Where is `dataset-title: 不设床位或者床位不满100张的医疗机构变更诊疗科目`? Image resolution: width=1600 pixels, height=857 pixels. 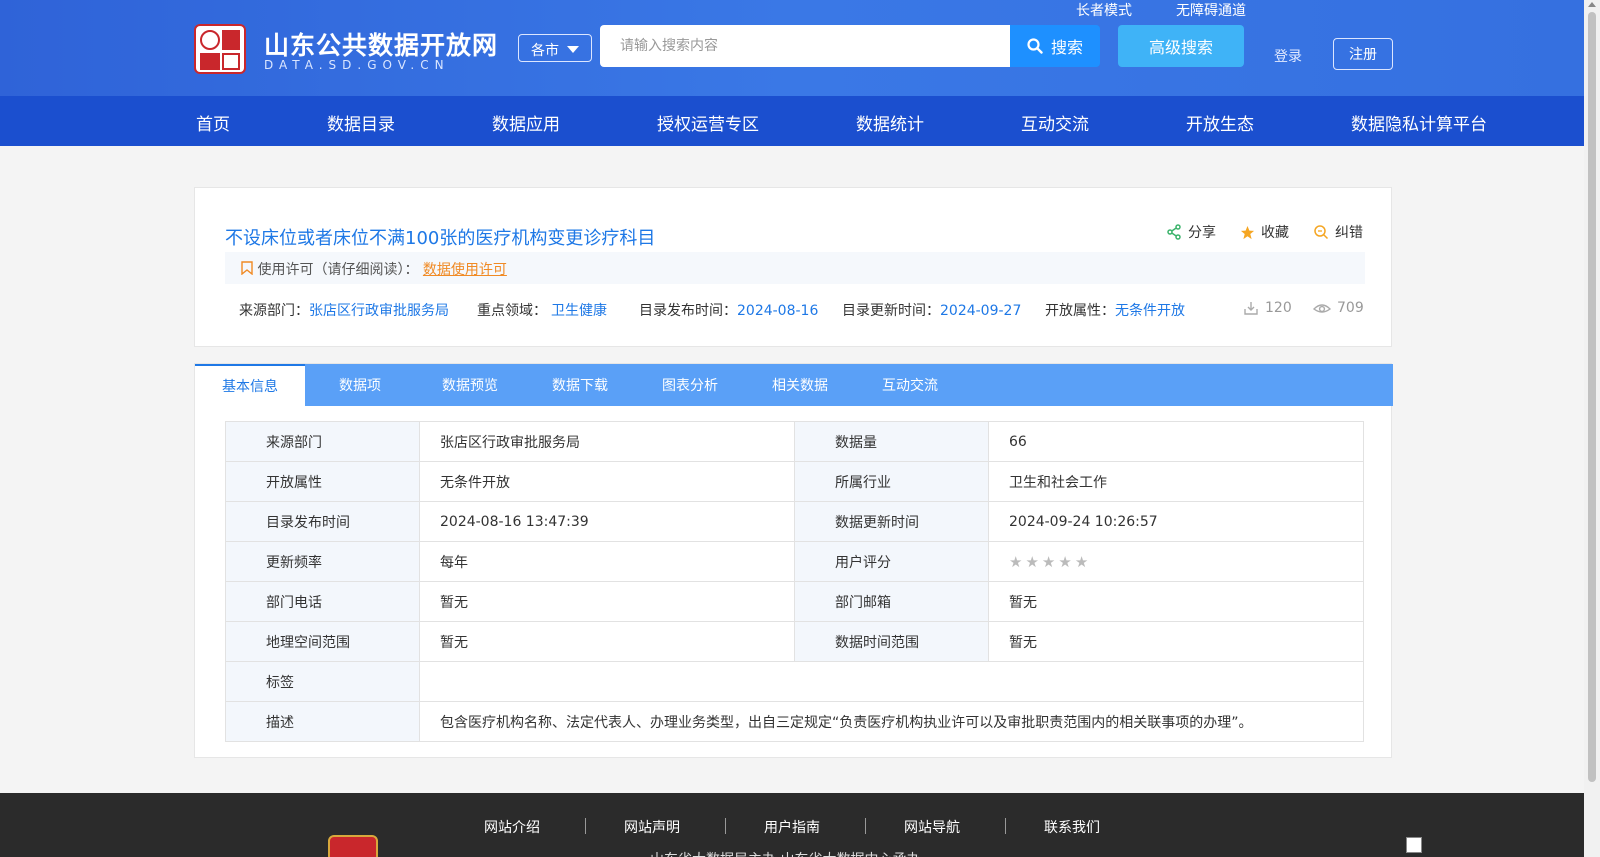 dataset-title: 不设床位或者床位不满100张的医疗机构变更诊疗科目 is located at coordinates (440, 238).